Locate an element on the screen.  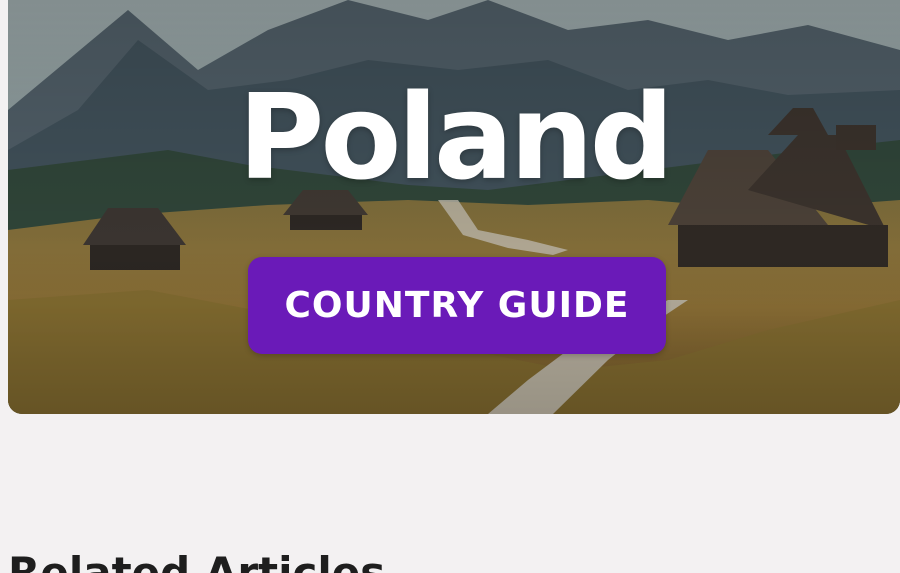
hero-title: Poland is located at coordinates (455, 137).